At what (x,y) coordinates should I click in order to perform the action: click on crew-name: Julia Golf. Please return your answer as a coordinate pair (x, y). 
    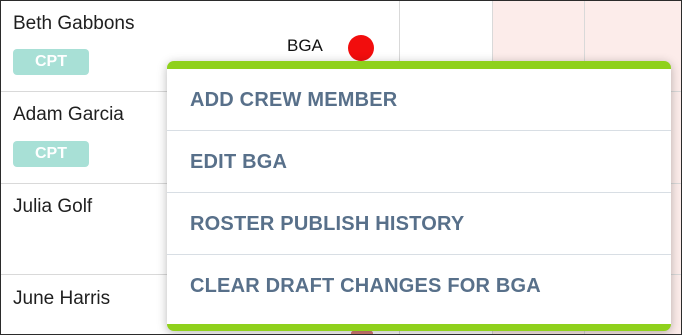
    Looking at the image, I should click on (52, 207).